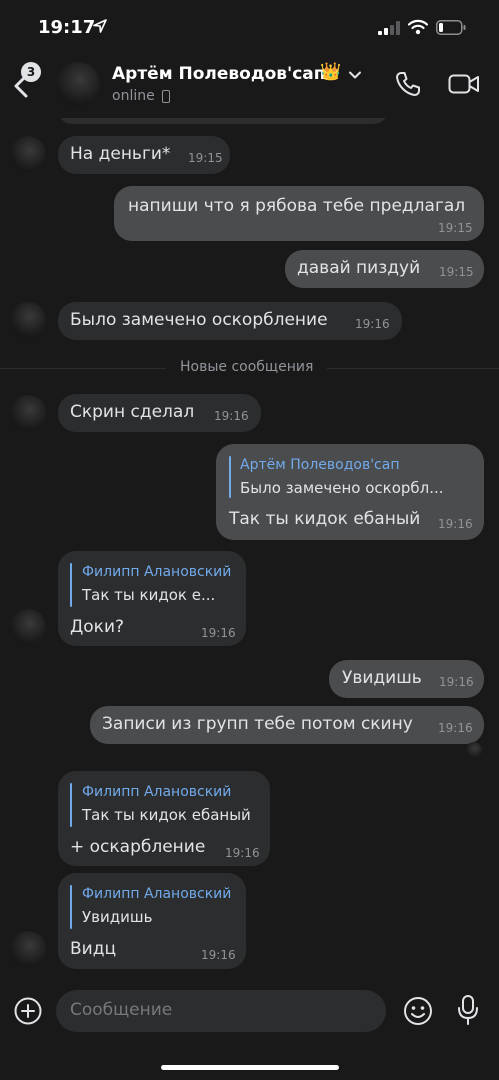  Describe the element at coordinates (133, 96) in the screenshot. I see `contact-status: online` at that location.